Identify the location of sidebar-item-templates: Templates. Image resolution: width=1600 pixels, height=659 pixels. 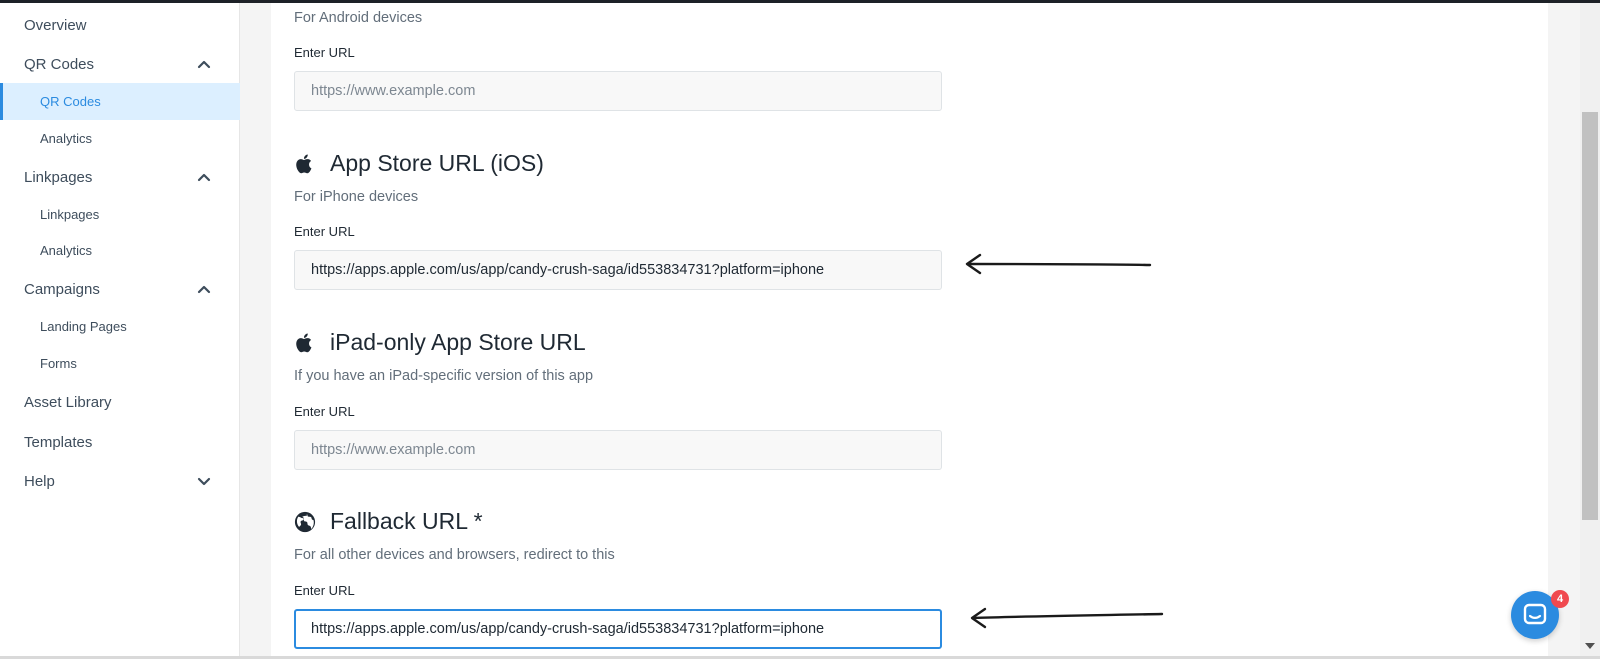
(120, 442).